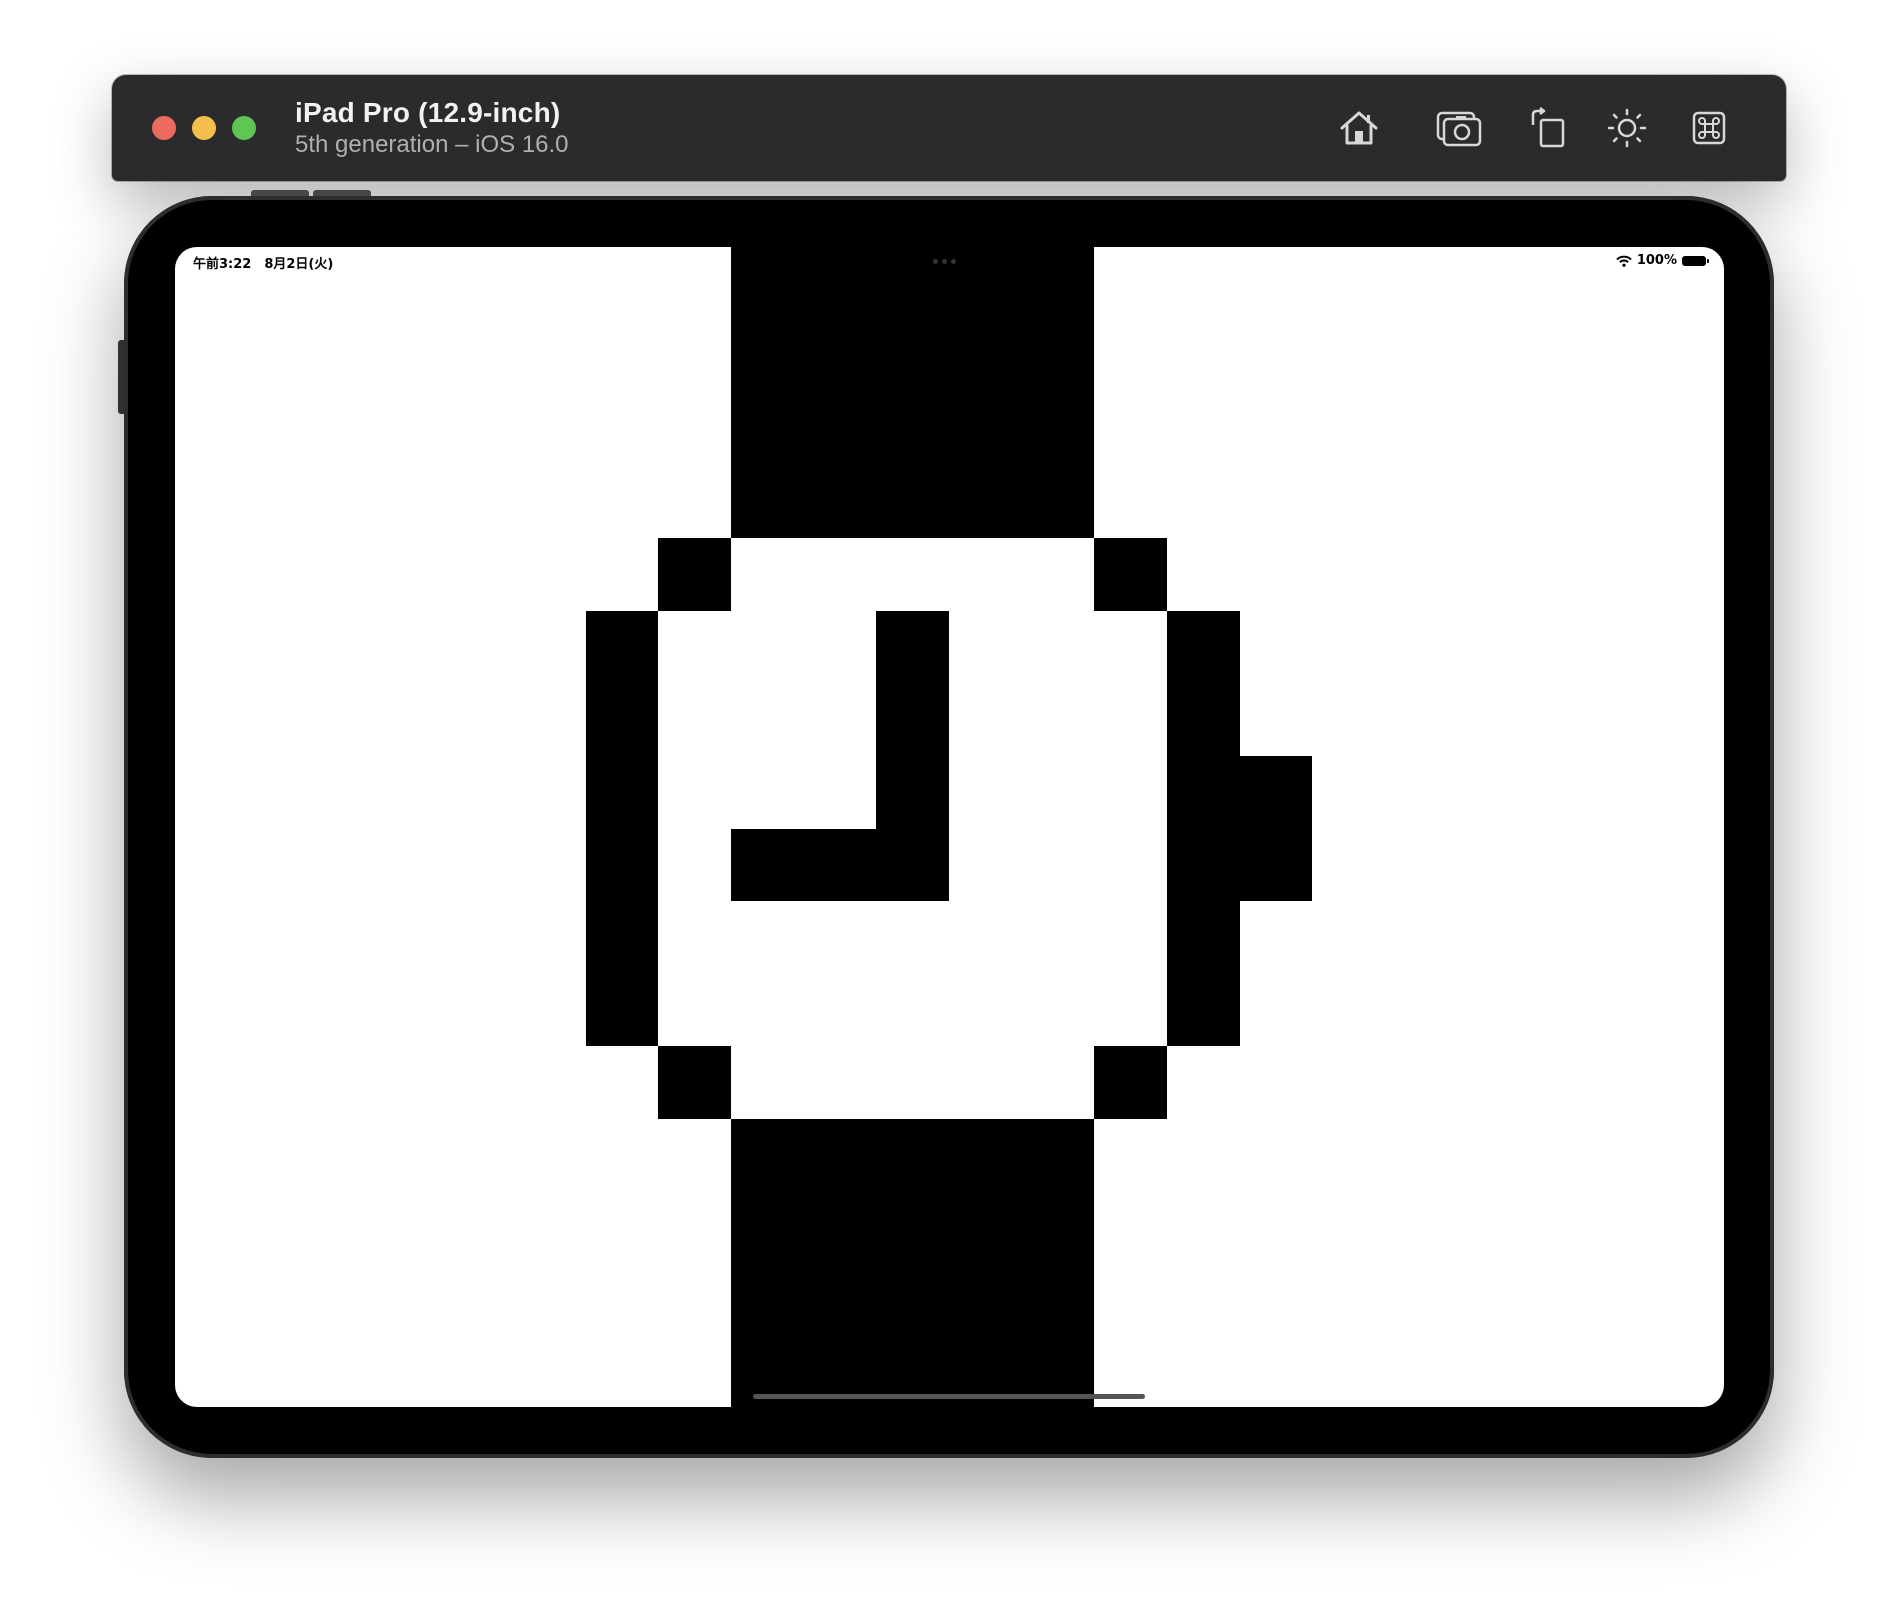 The width and height of the screenshot is (1888, 1612). Describe the element at coordinates (263, 264) in the screenshot. I see `status-time-date: 午前3:22 8月2日(火)` at that location.